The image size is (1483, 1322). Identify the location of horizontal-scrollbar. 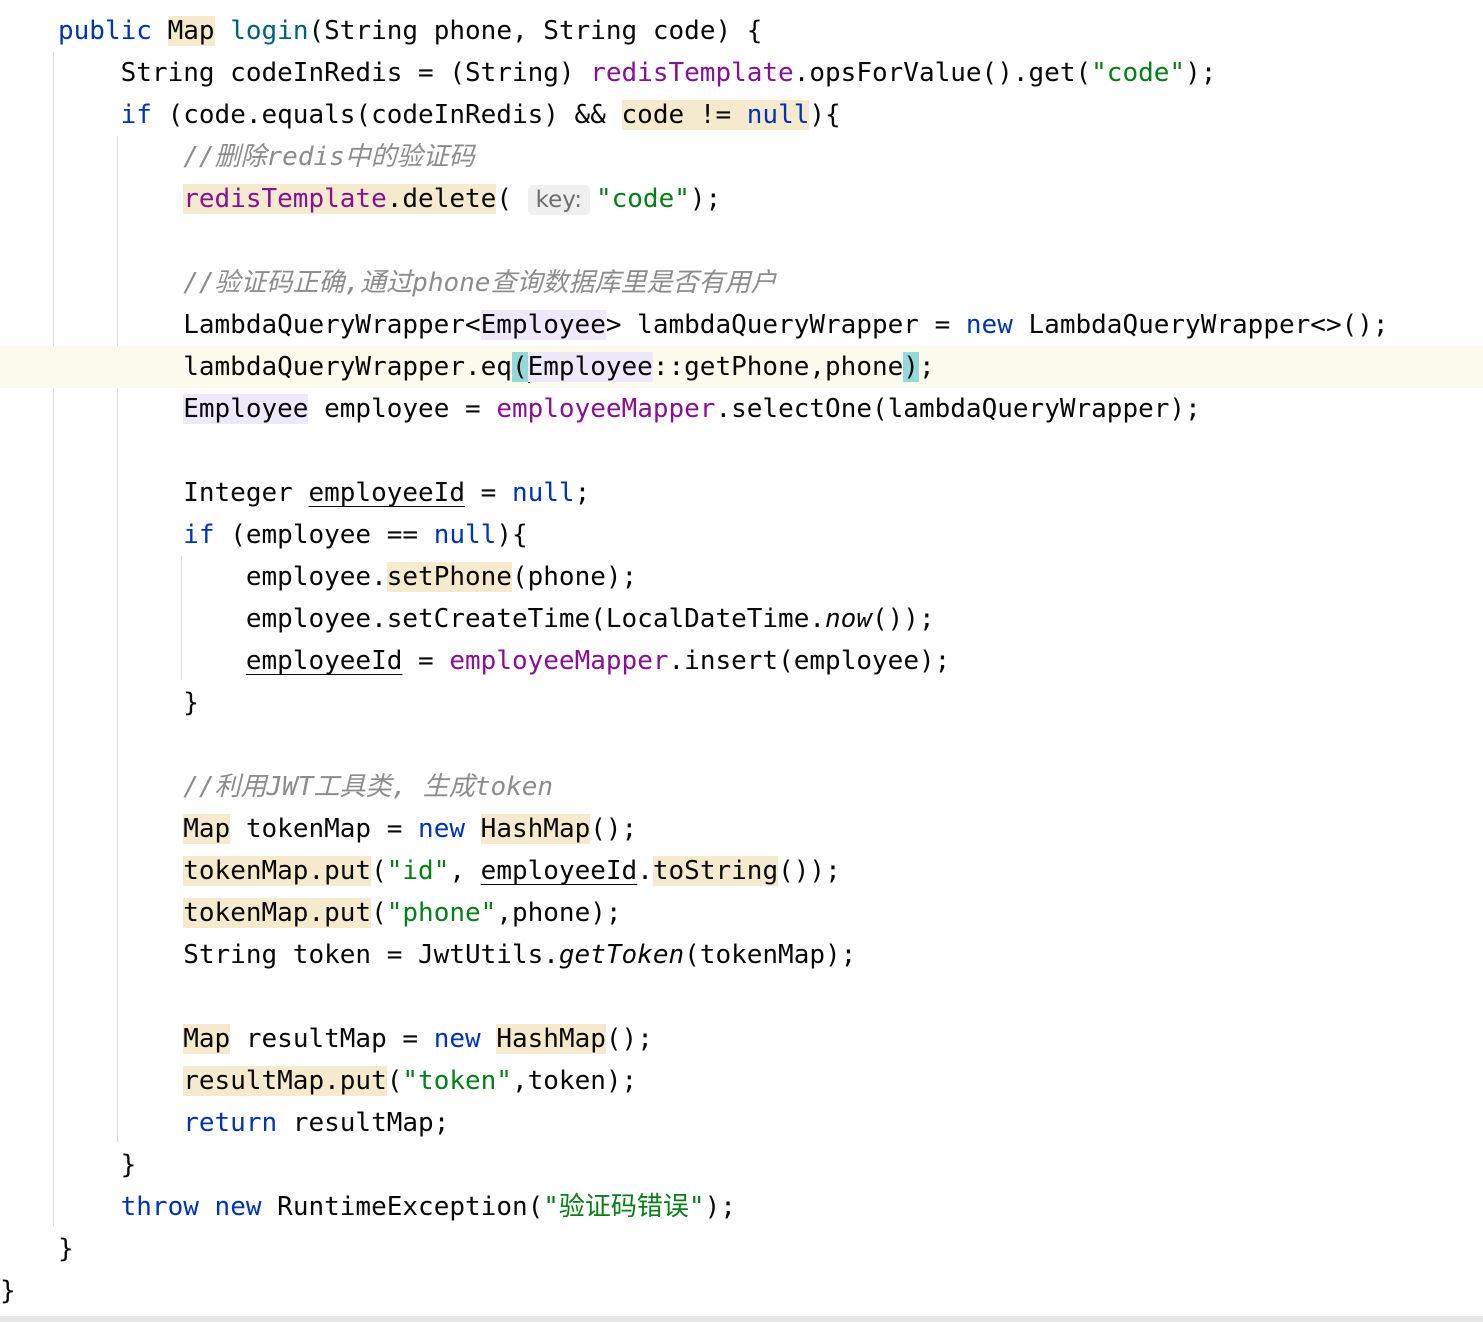
(741, 1319).